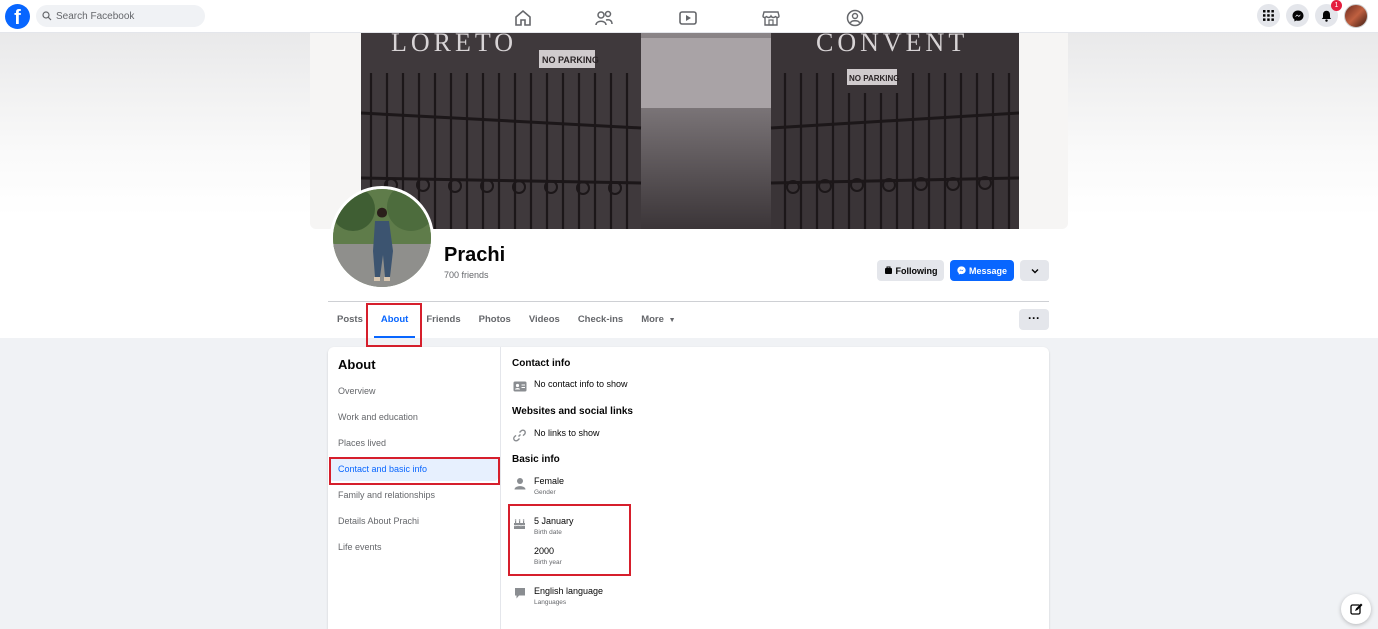 This screenshot has height=629, width=1378. Describe the element at coordinates (874, 78) in the screenshot. I see `no-parking-sign-2: NO PARKING` at that location.